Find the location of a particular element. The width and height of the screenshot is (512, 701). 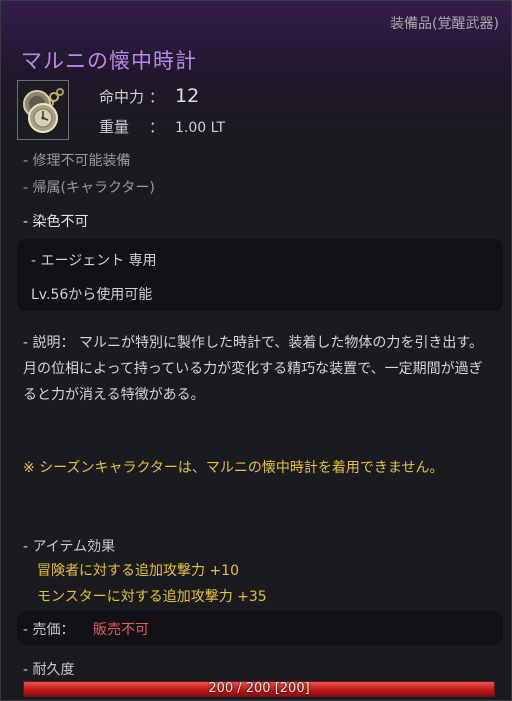

item-title: マルニの懐中時計 is located at coordinates (109, 61).